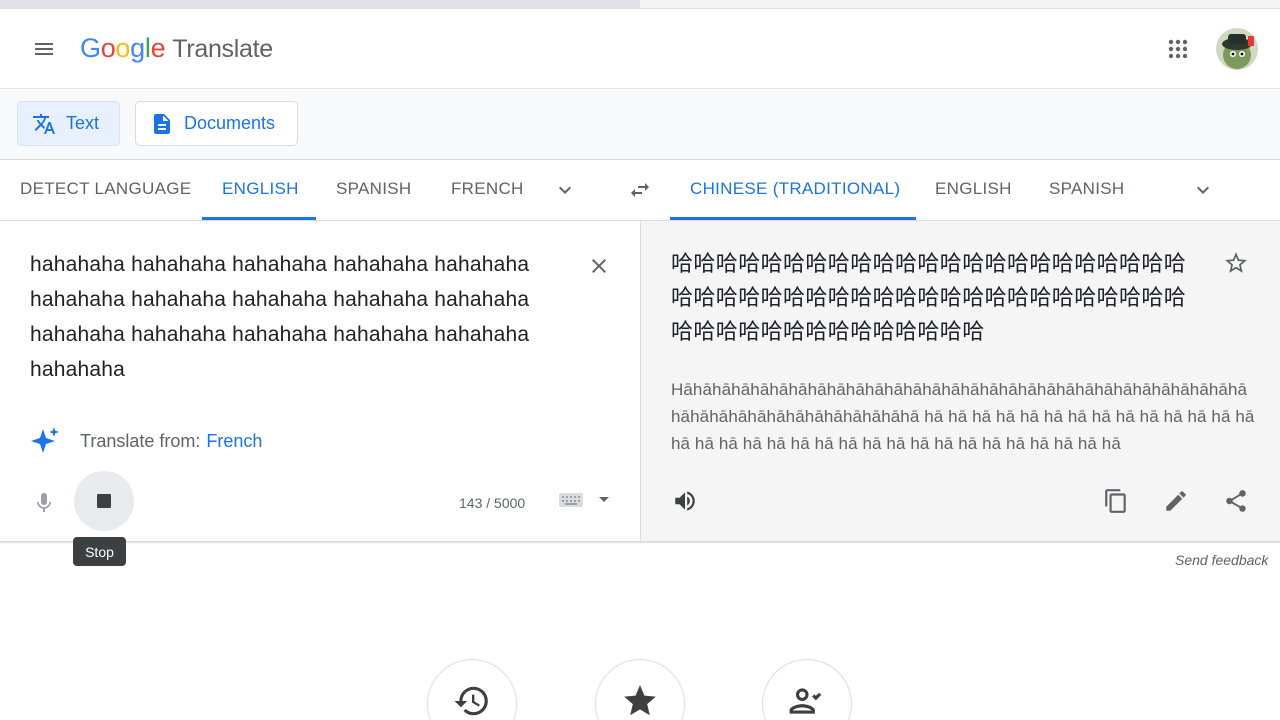 Image resolution: width=1280 pixels, height=720 pixels. Describe the element at coordinates (259, 190) in the screenshot. I see `source-lang-english: English` at that location.